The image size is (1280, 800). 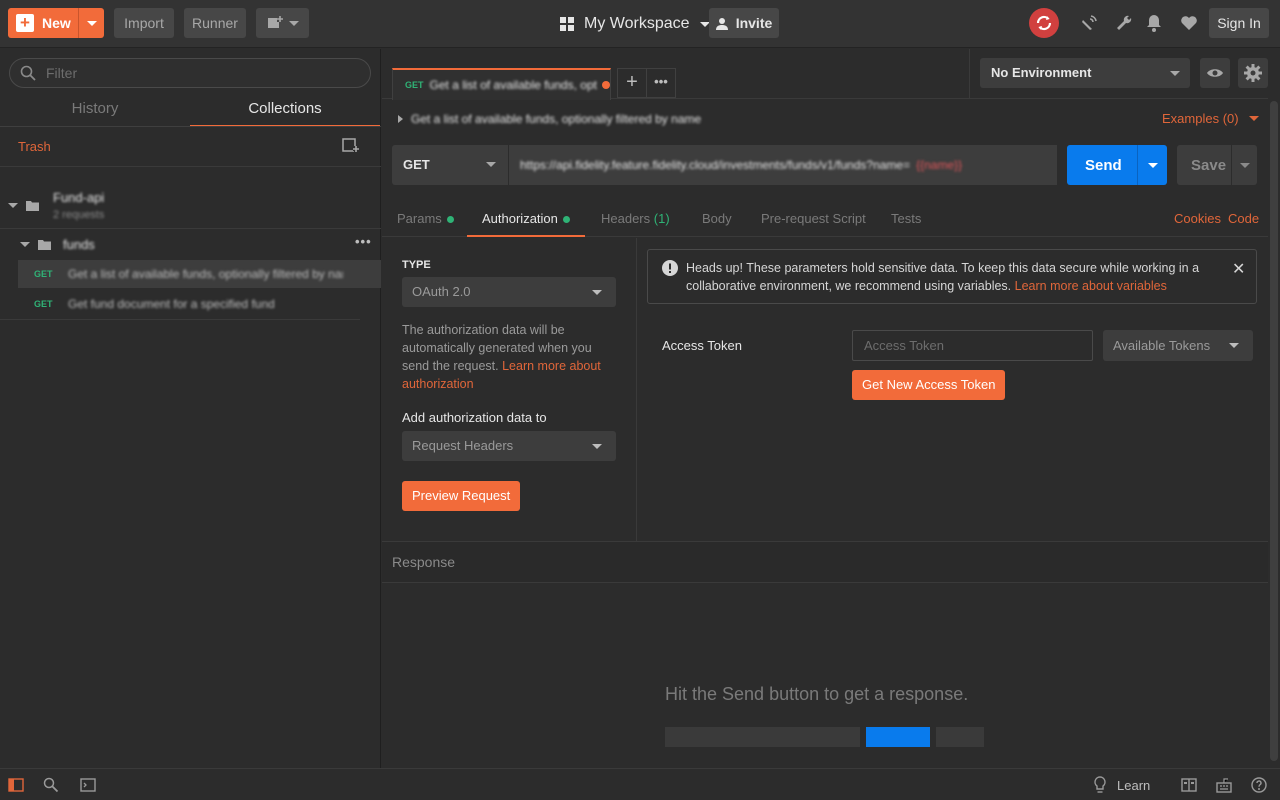 I want to click on environment-select: No Environment, so click(x=1085, y=73).